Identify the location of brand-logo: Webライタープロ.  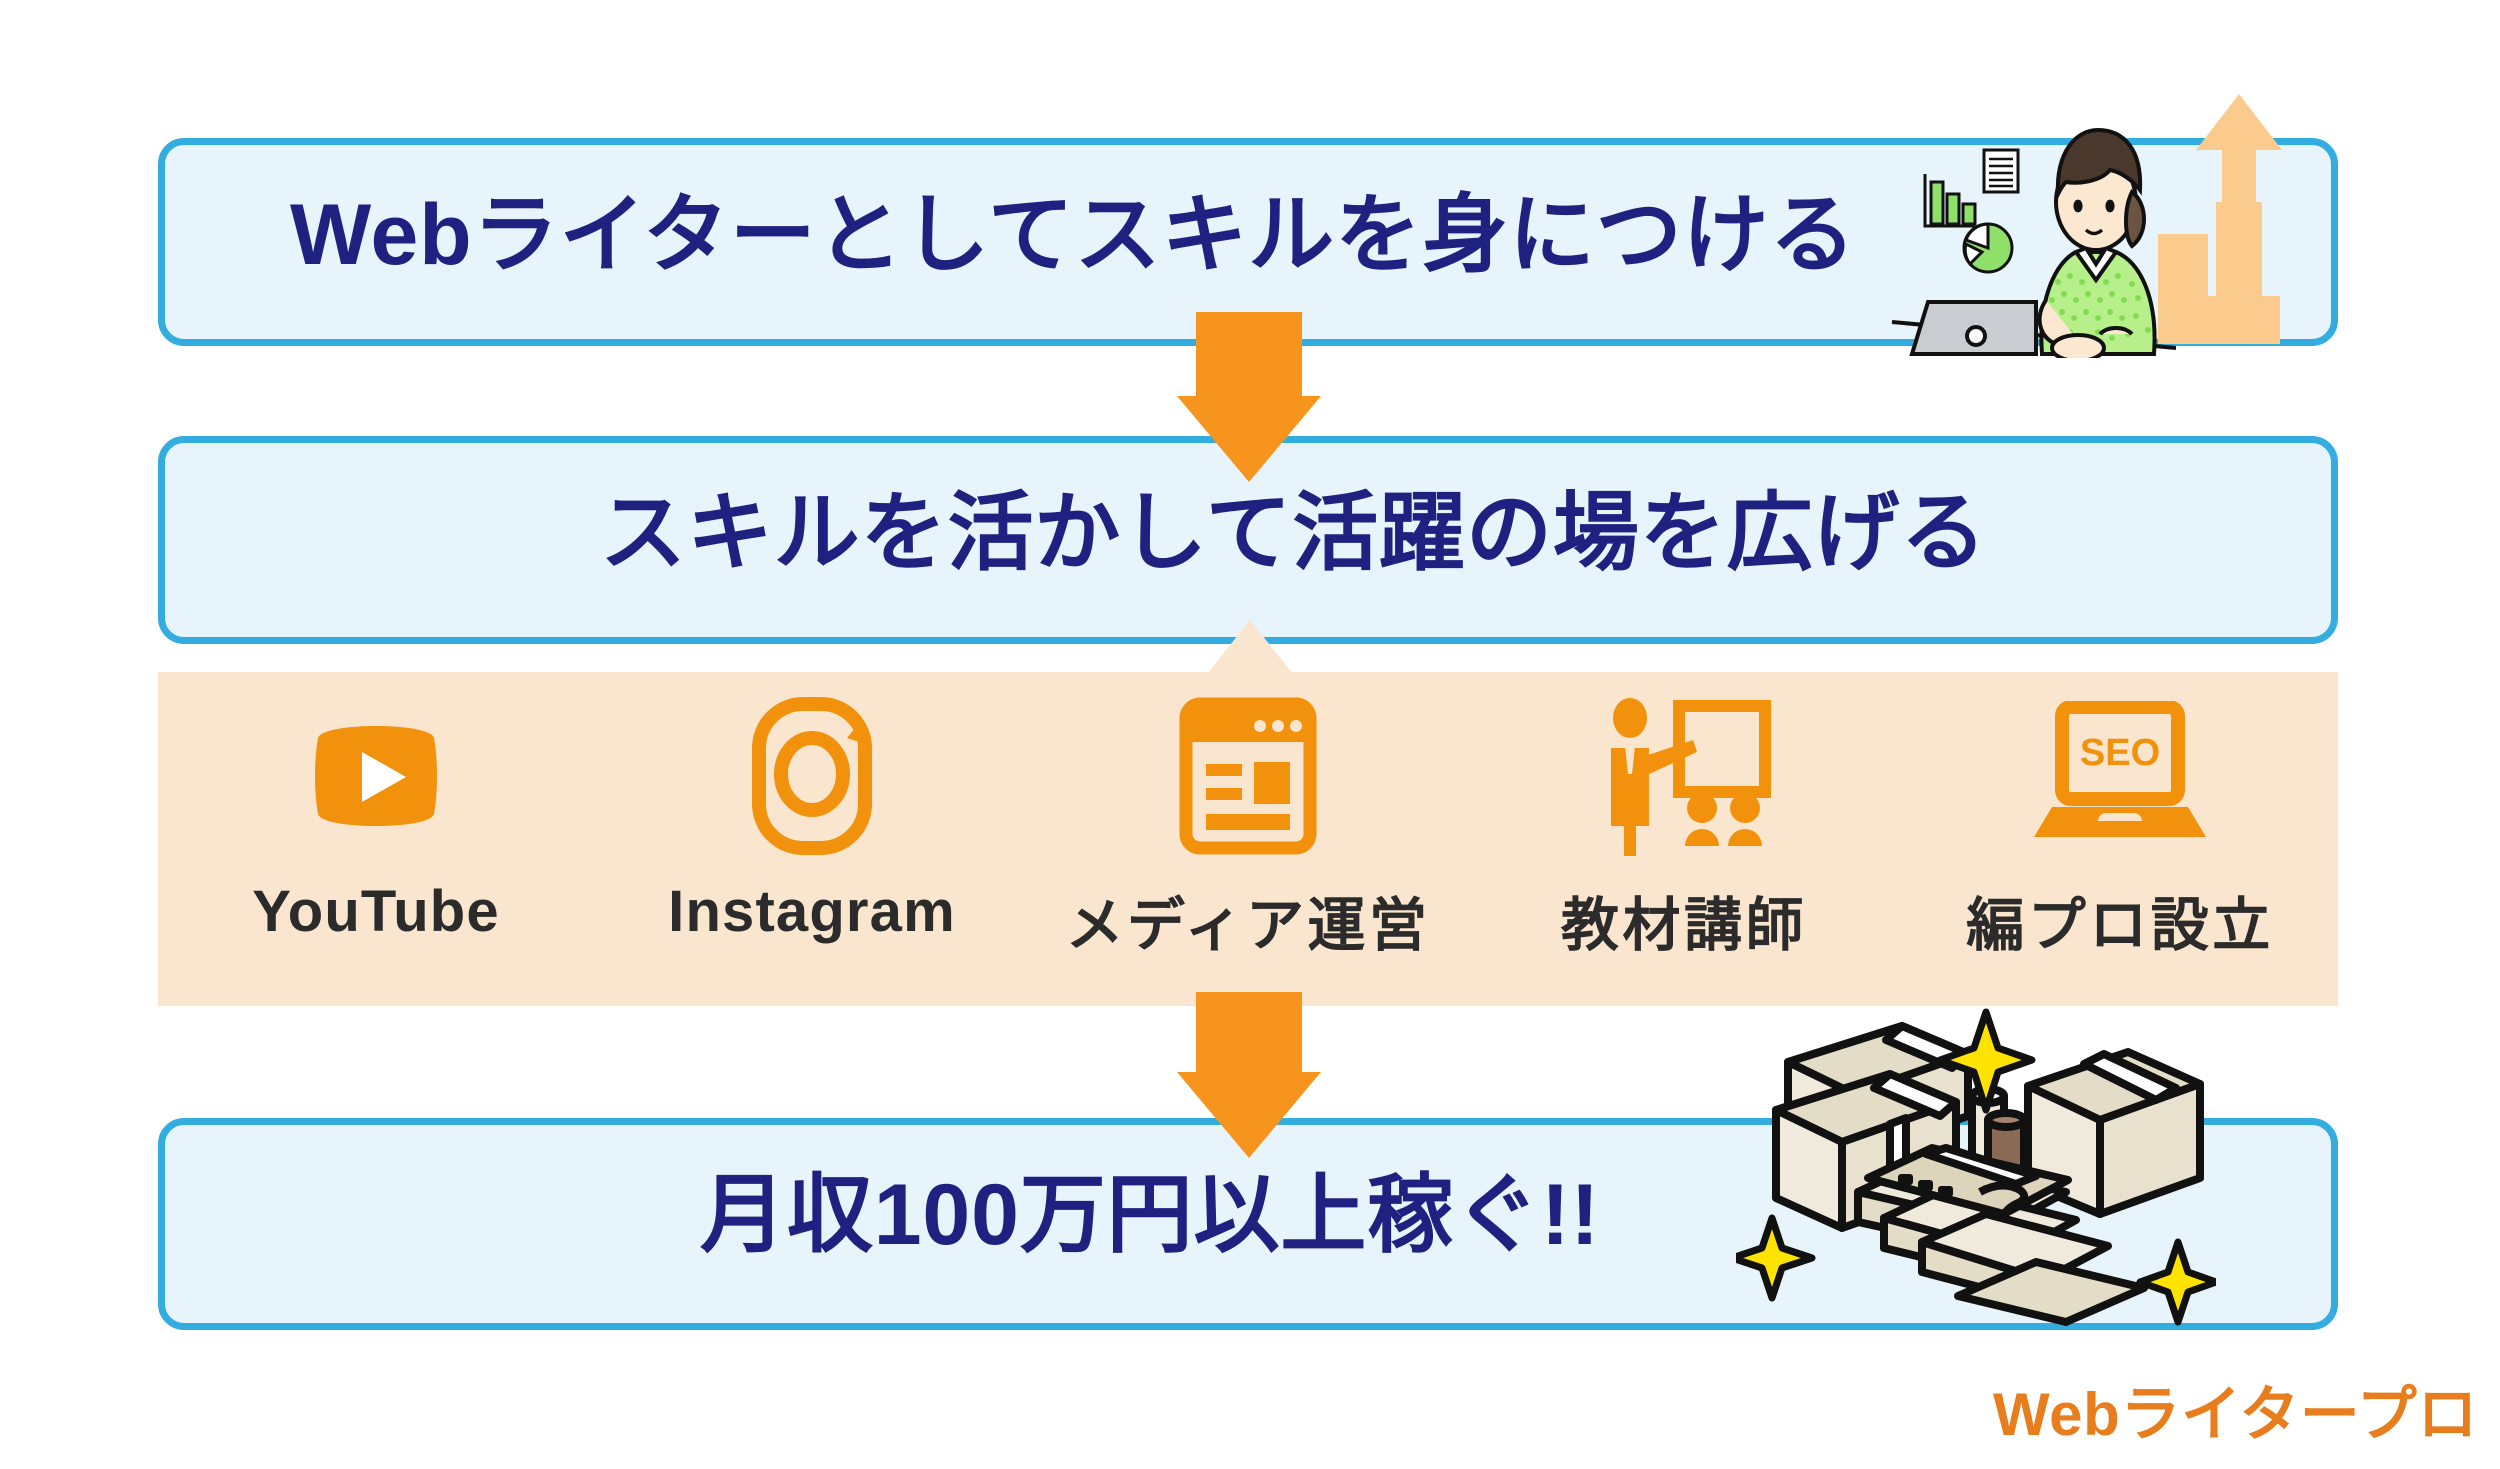
(2235, 1414).